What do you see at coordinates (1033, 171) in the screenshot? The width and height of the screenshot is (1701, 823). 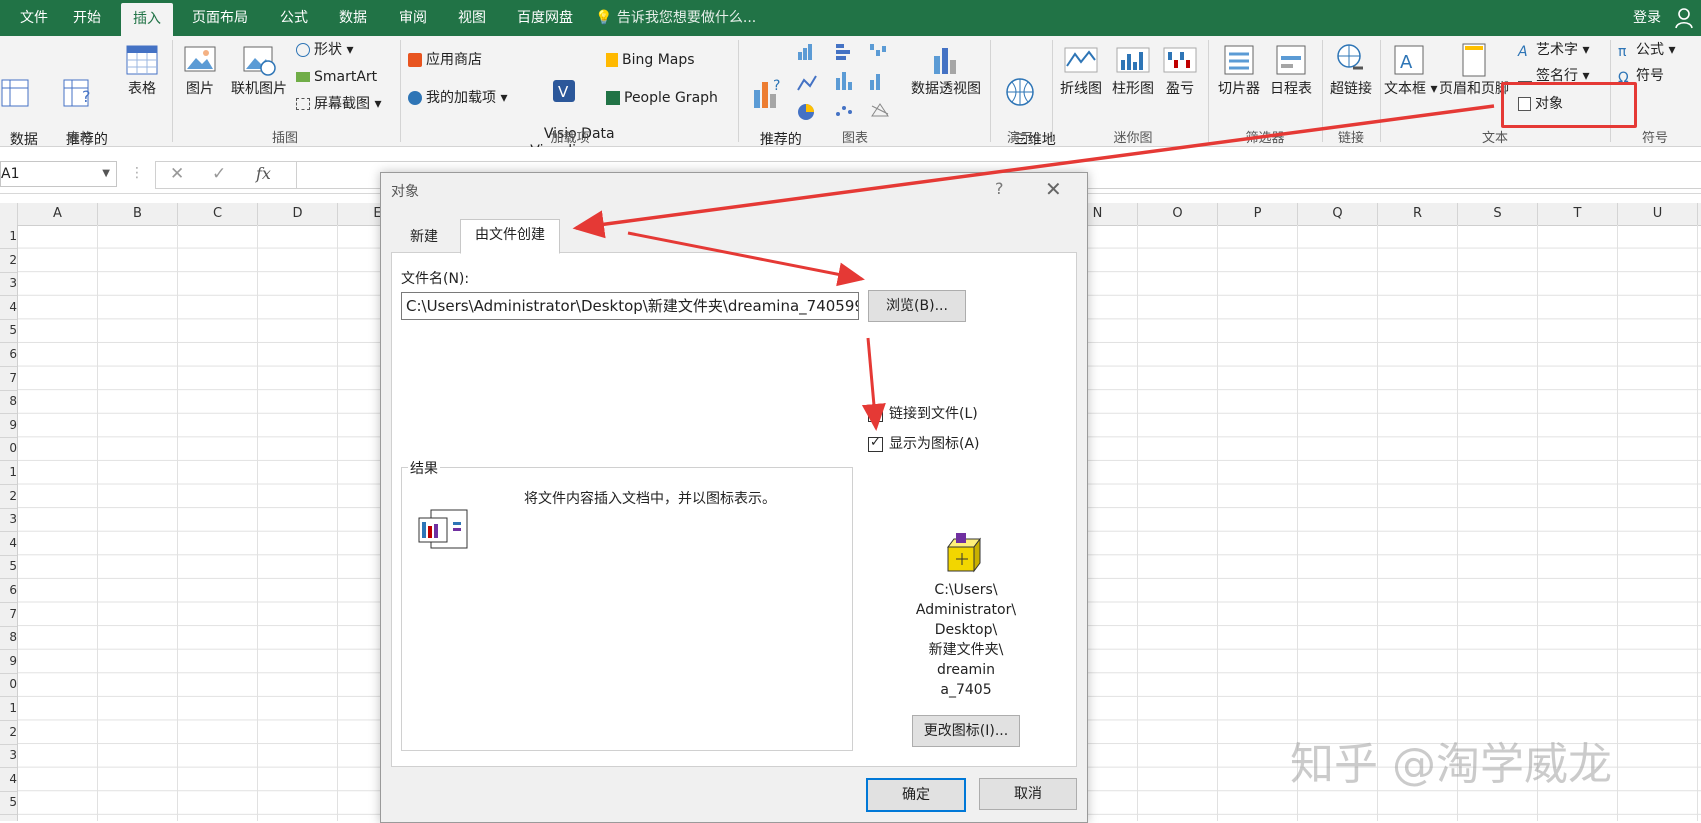 I see `arrow-object-to-tab` at bounding box center [1033, 171].